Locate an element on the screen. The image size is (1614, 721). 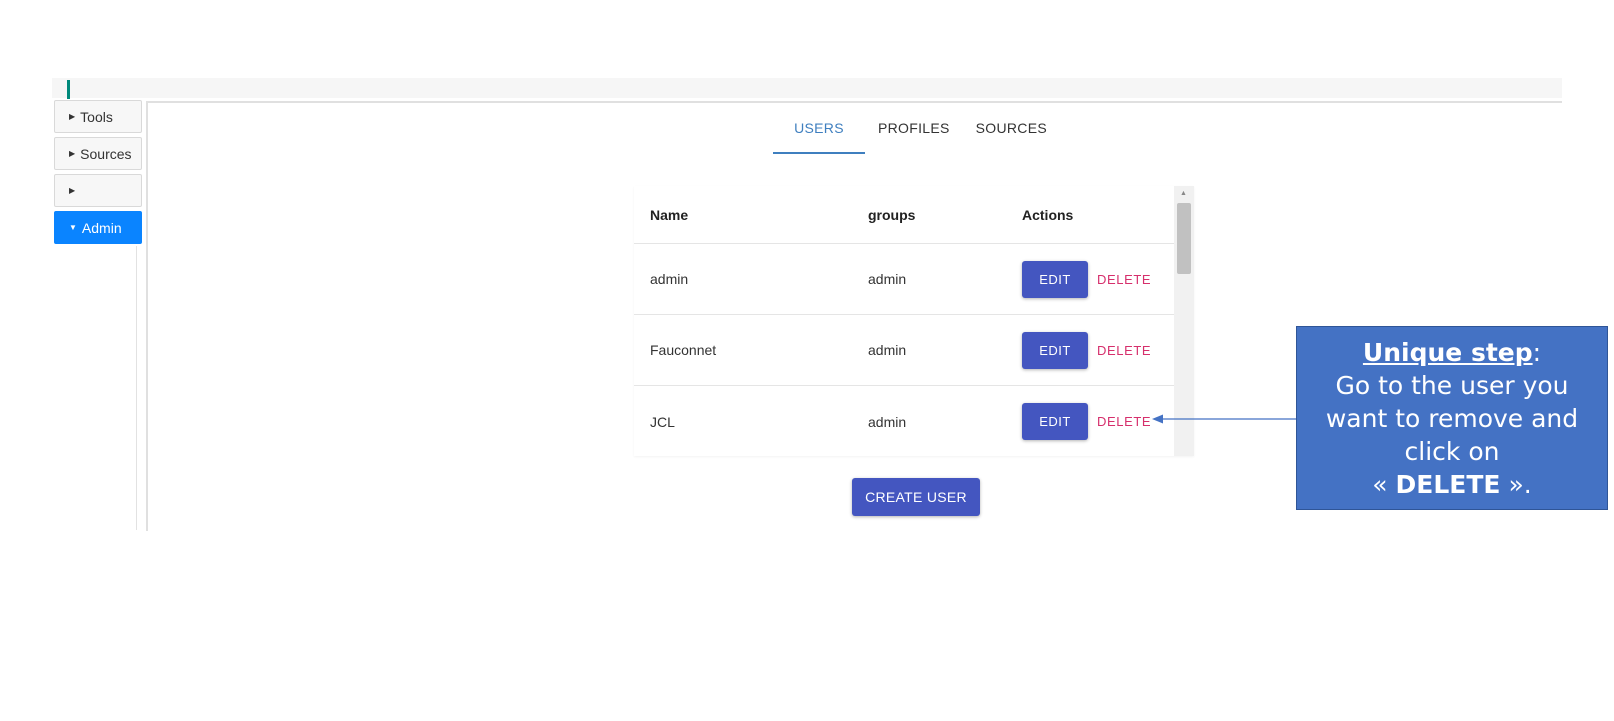
table-row: Fauconnet admin EDIT DELETE is located at coordinates (904, 350).